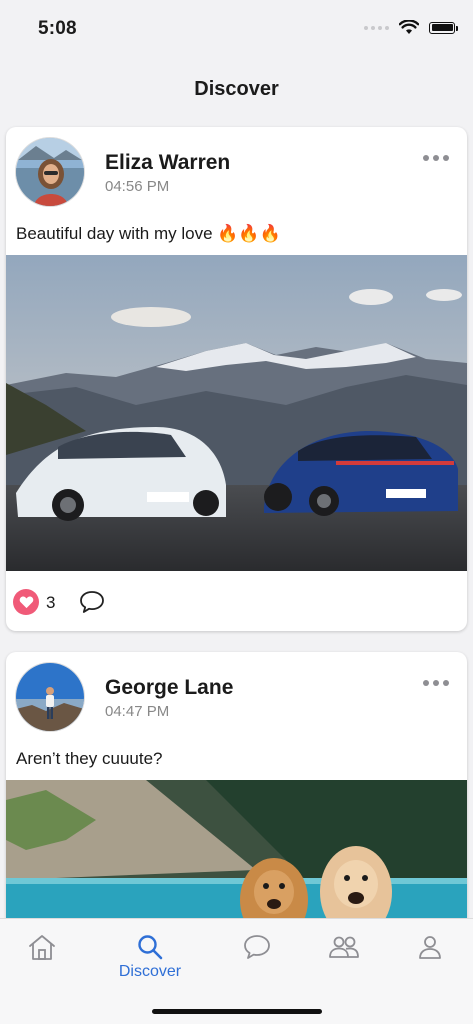  Describe the element at coordinates (236, 695) in the screenshot. I see `post-header: George Lane 04:47 PM` at that location.